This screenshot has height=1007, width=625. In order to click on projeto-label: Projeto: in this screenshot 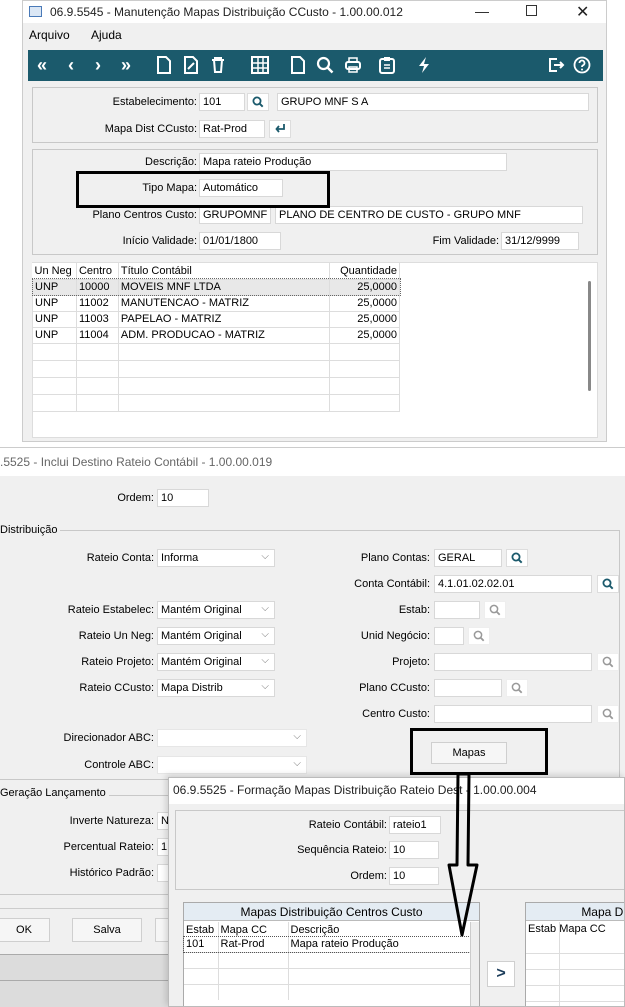, I will do `click(411, 662)`.